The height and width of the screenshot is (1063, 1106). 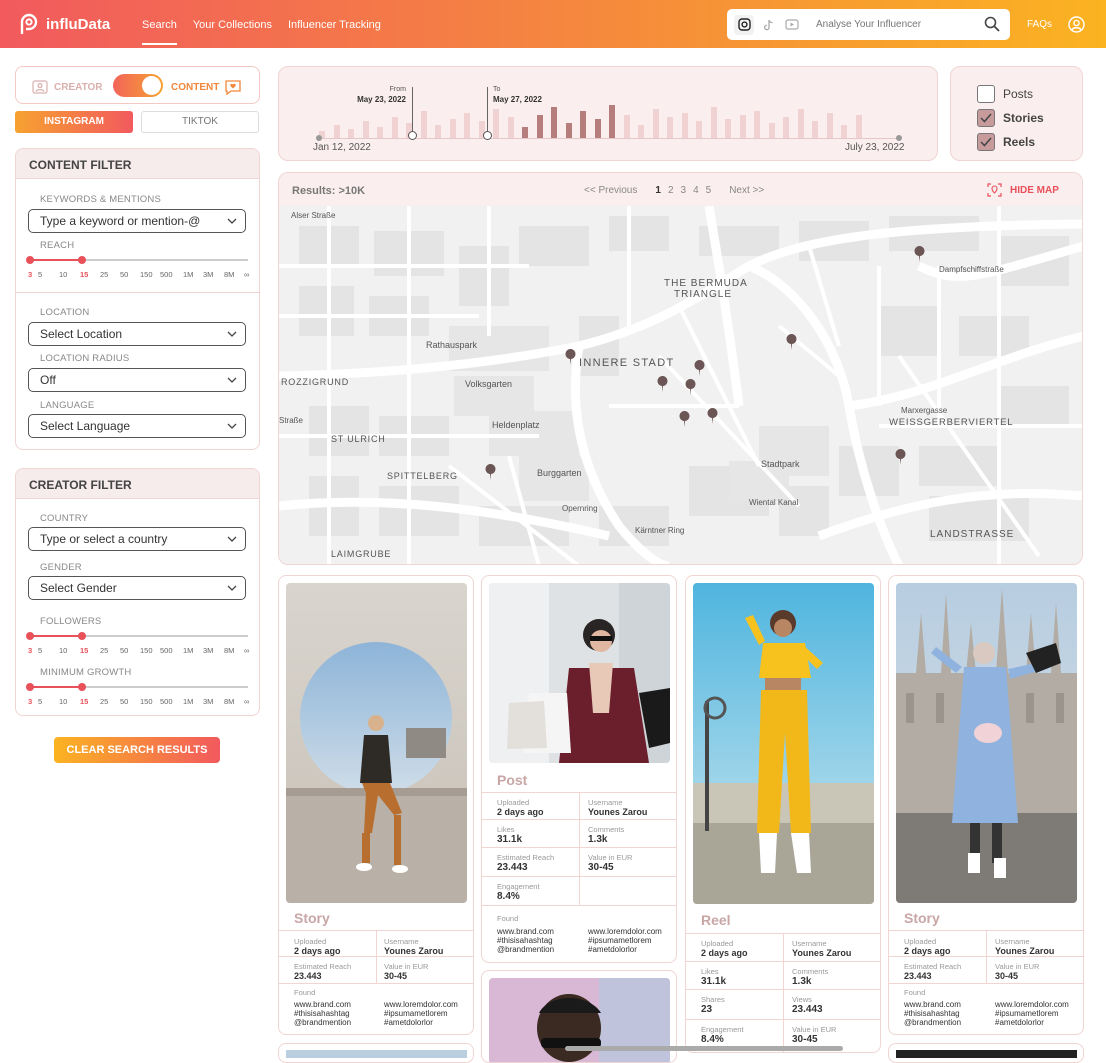 What do you see at coordinates (416, 1013) in the screenshot?
I see `found-item: #ipsumametlorem` at bounding box center [416, 1013].